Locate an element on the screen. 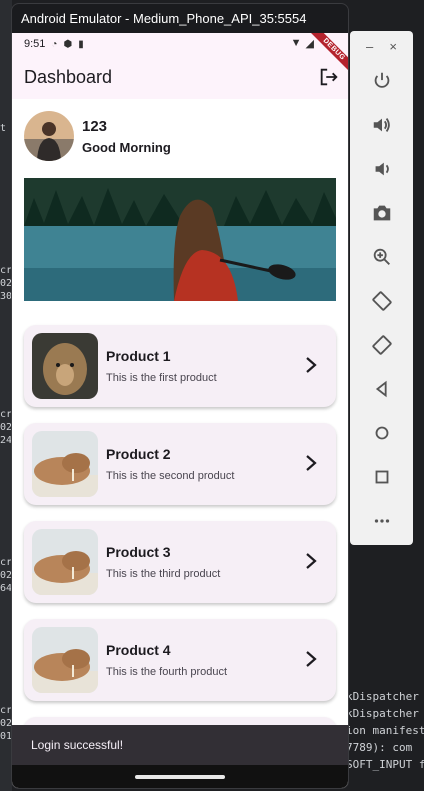 The width and height of the screenshot is (424, 791). wifi-icon: ▼ is located at coordinates (296, 43).